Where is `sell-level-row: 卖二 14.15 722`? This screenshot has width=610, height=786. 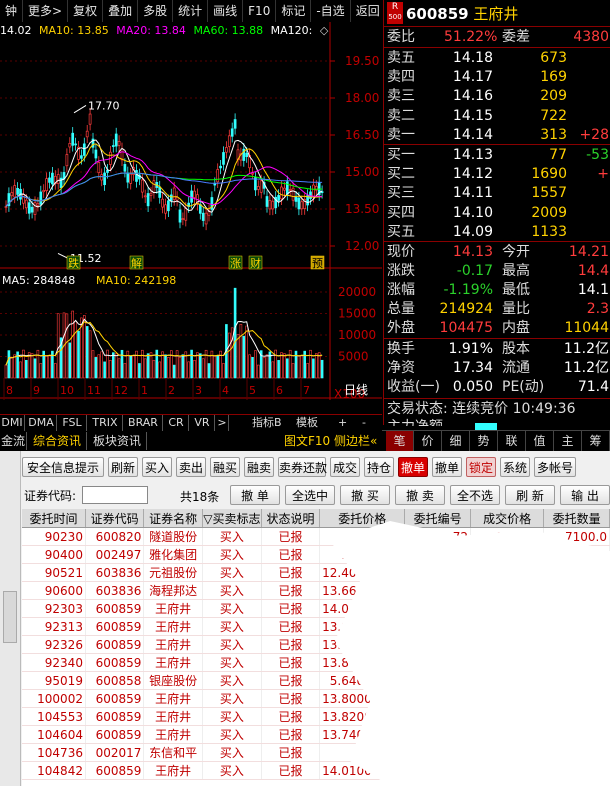
sell-level-row: 卖二 14.15 722 is located at coordinates (497, 116).